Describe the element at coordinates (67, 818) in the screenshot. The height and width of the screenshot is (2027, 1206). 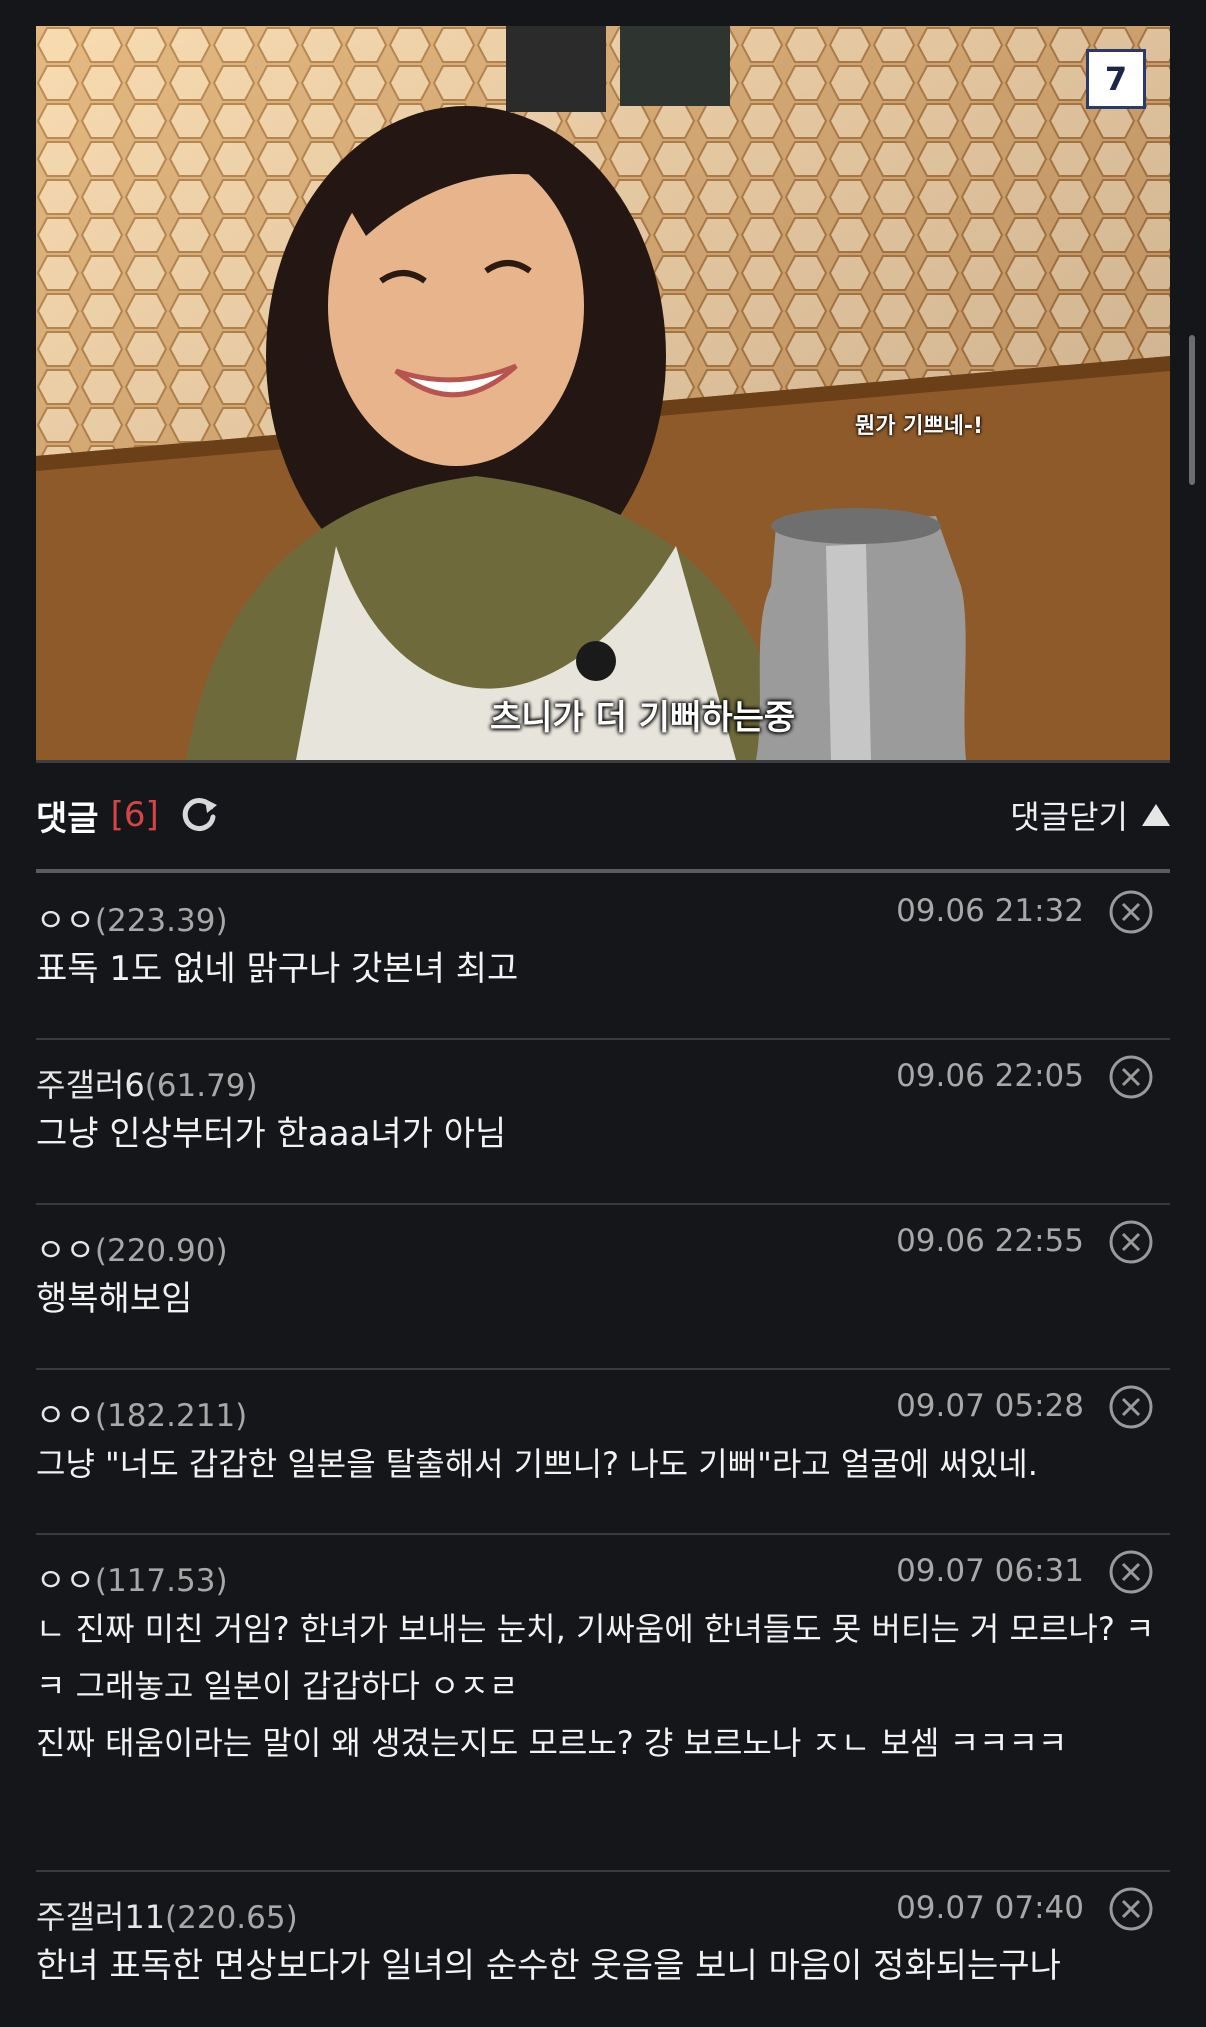
I see `comments-title: 댓글` at that location.